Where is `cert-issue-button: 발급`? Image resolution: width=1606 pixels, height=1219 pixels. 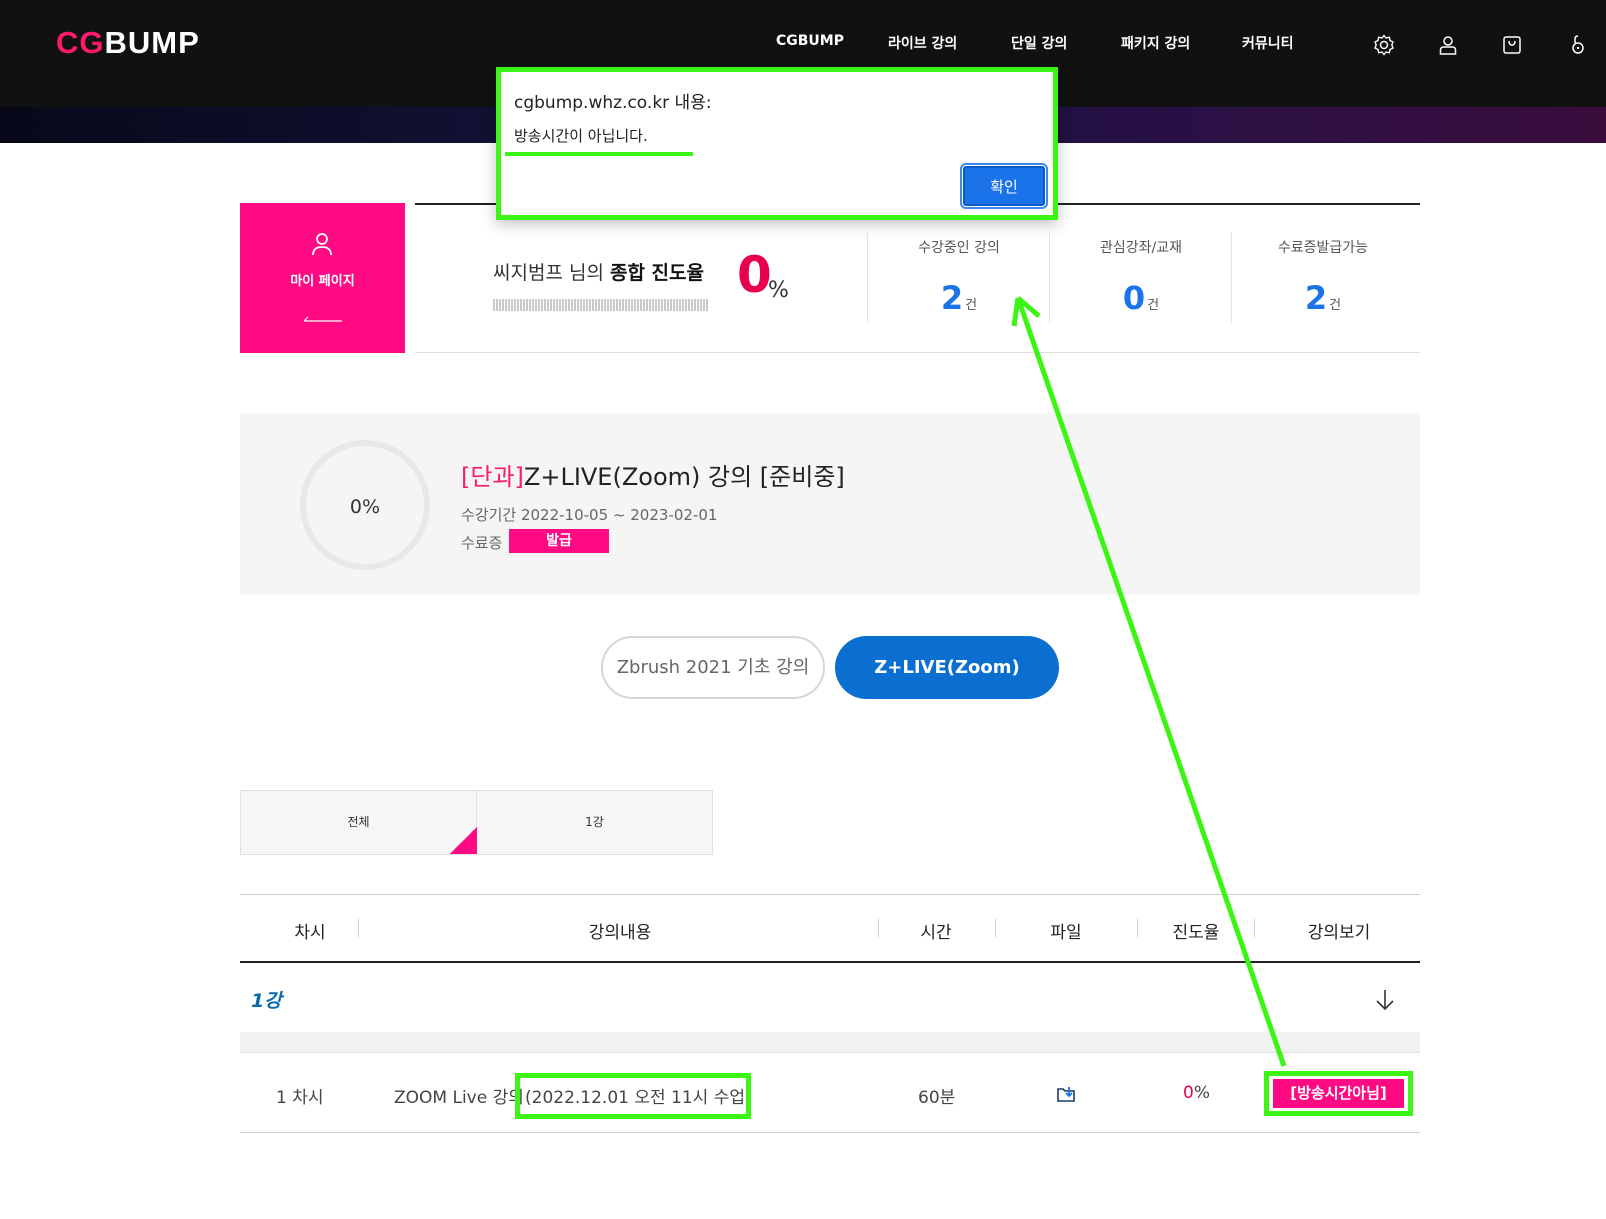
cert-issue-button: 발급 is located at coordinates (559, 541).